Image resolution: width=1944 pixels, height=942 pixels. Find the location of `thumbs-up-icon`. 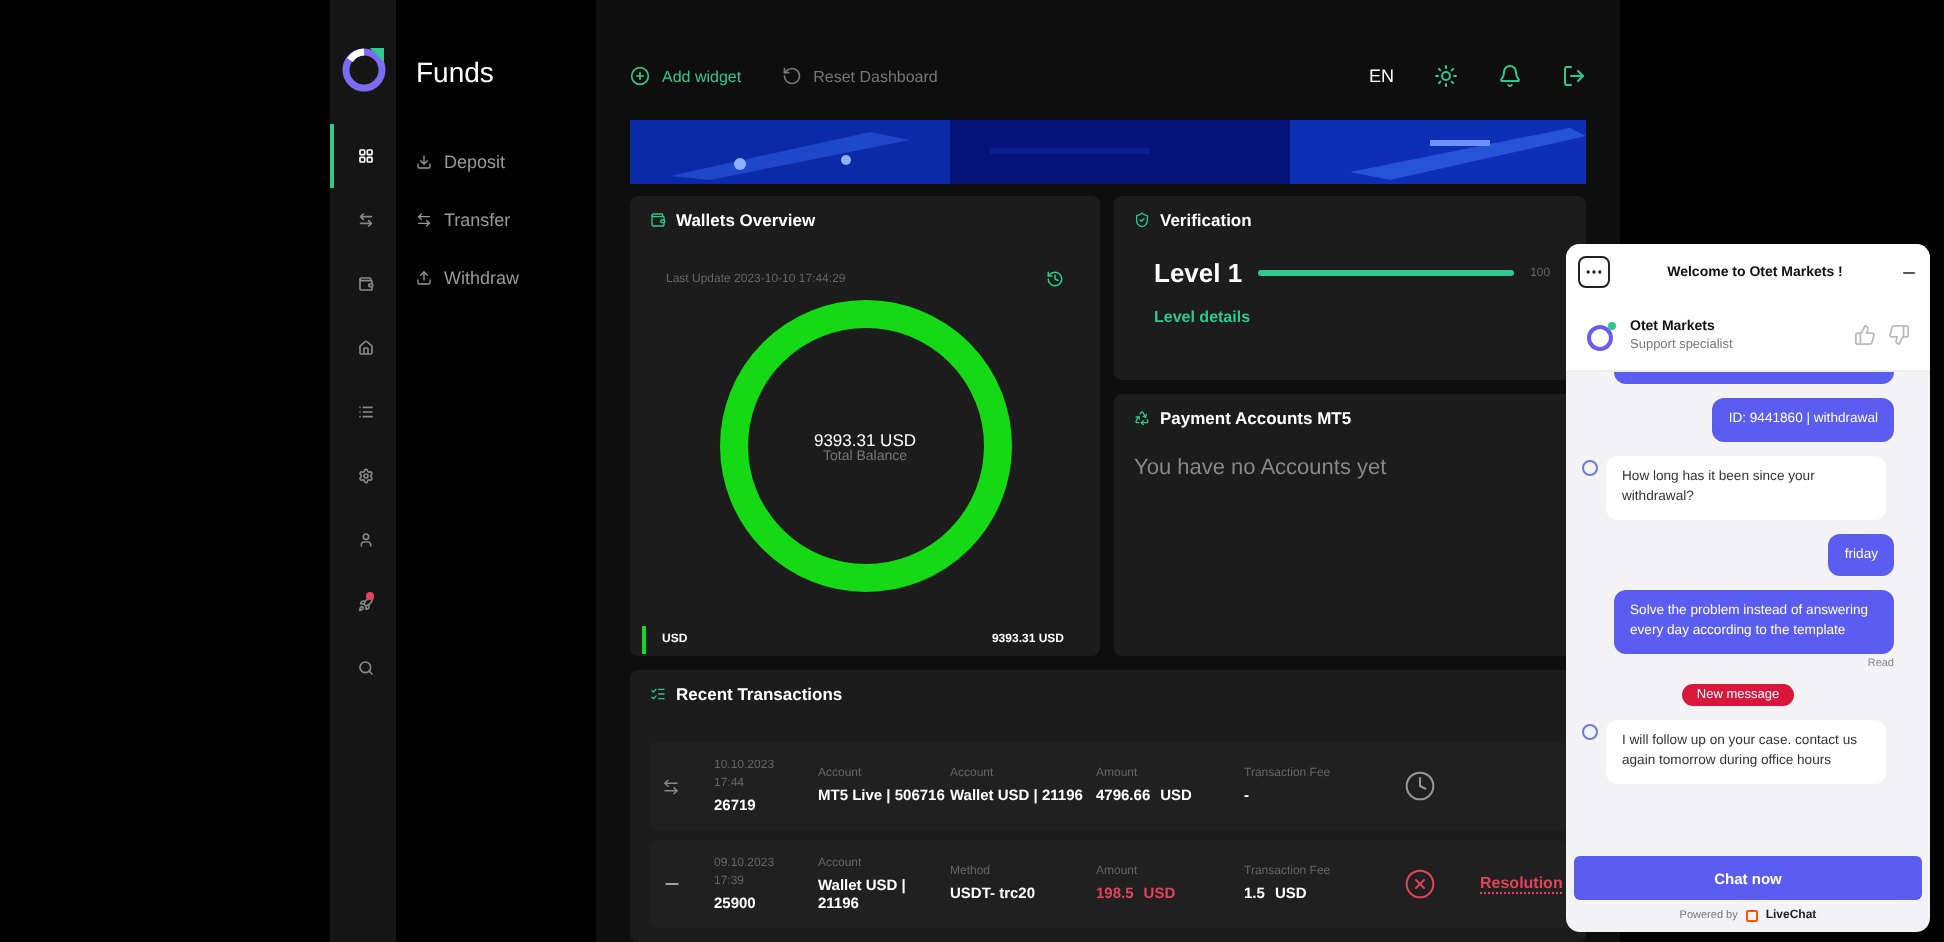

thumbs-up-icon is located at coordinates (1865, 335).